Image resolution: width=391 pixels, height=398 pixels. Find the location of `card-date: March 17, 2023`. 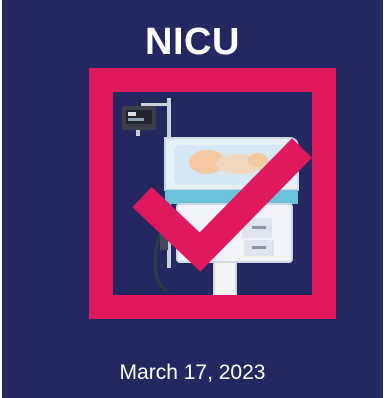

card-date: March 17, 2023 is located at coordinates (192, 372).